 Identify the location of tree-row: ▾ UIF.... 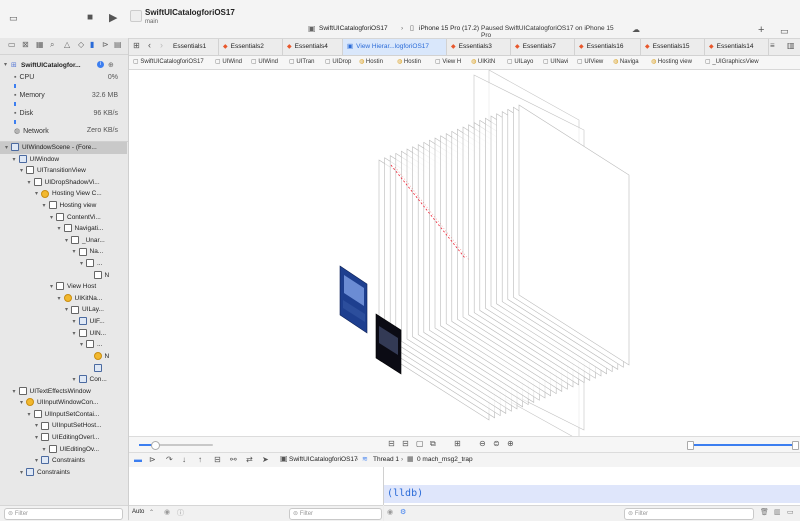
(64, 322).